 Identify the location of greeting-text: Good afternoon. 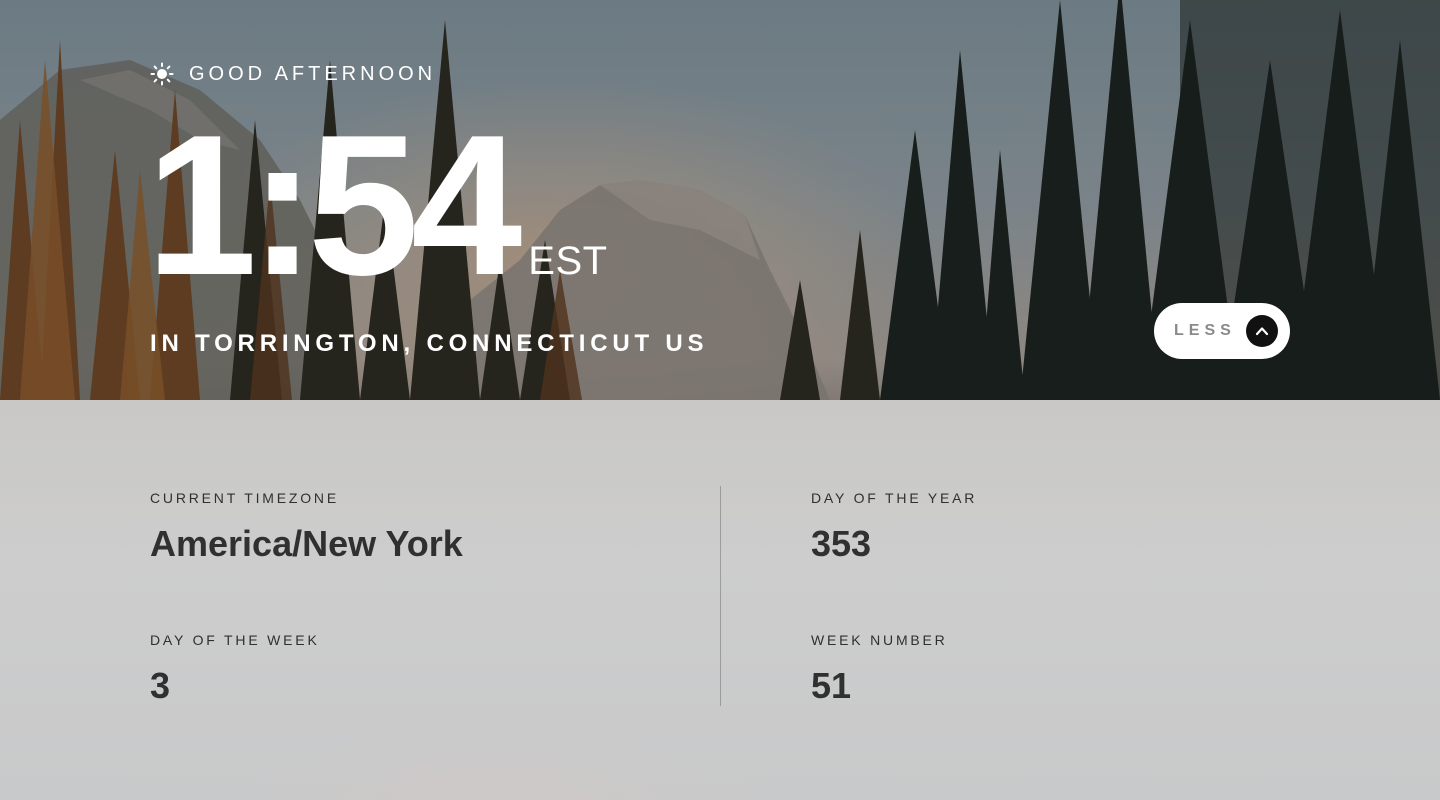
(313, 73).